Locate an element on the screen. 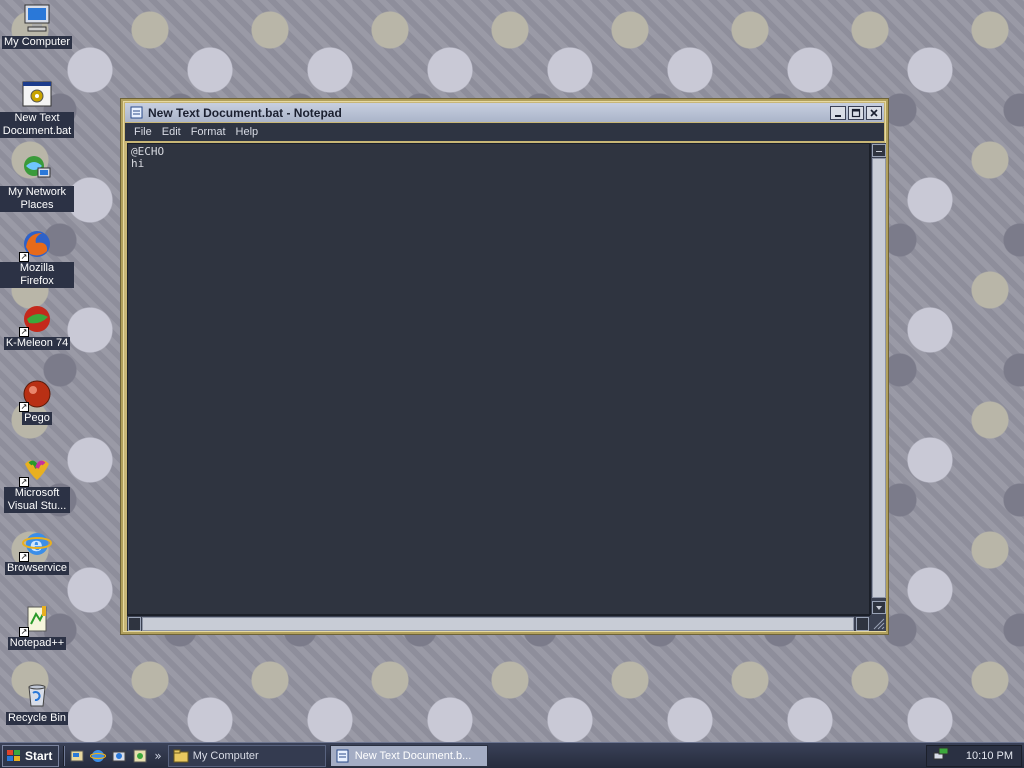 The width and height of the screenshot is (1024, 768). minimize-icon is located at coordinates (838, 115).